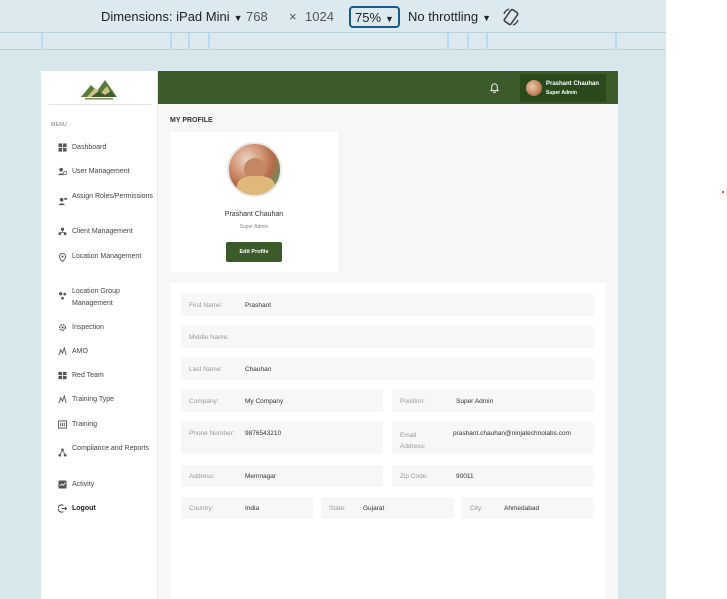 This screenshot has height=599, width=727. I want to click on sidebar-item-amo: AMO, so click(106, 352).